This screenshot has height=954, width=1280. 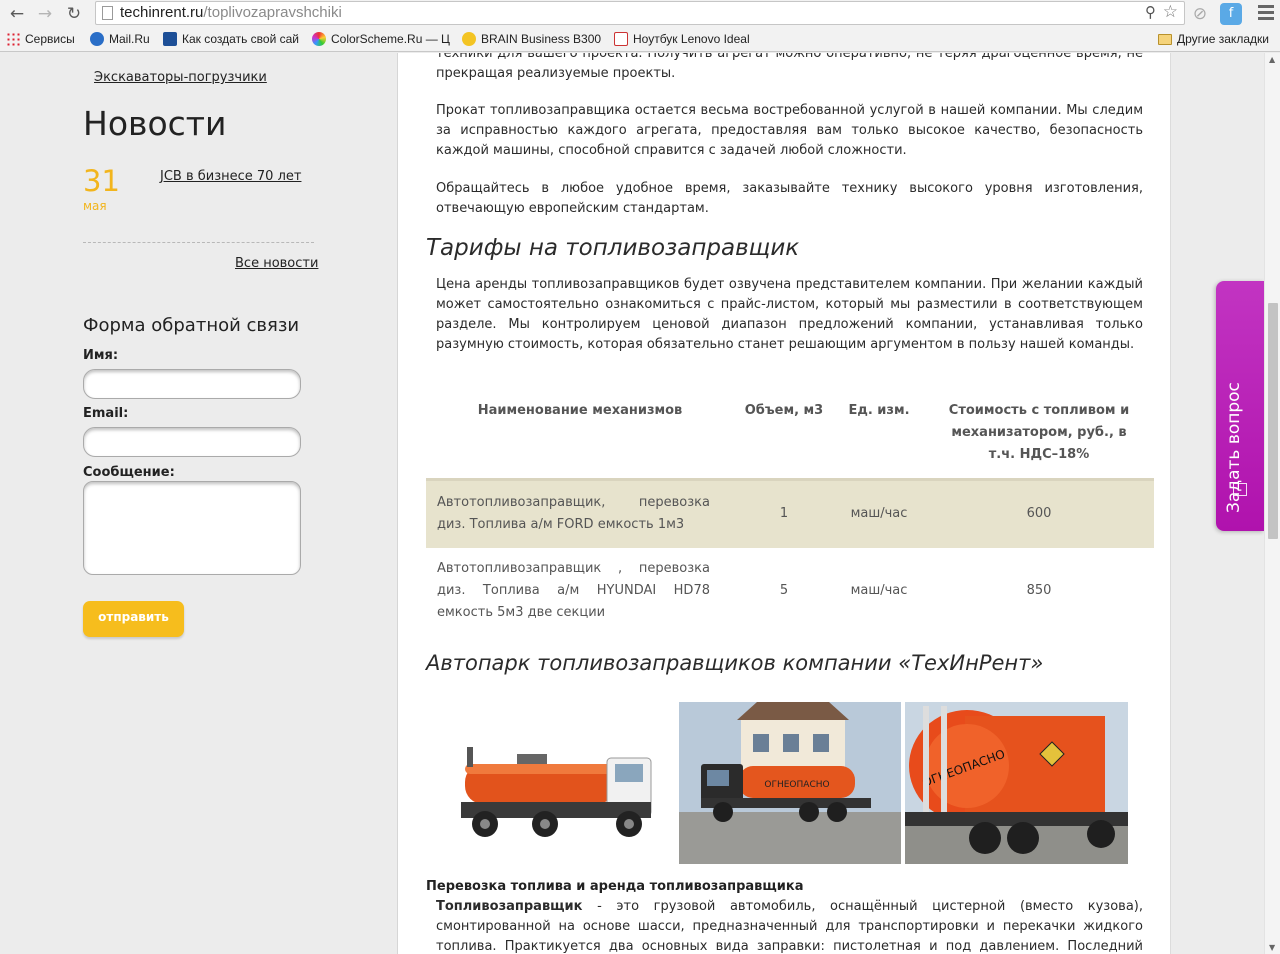 I want to click on mailru-icon, so click(x=97, y=39).